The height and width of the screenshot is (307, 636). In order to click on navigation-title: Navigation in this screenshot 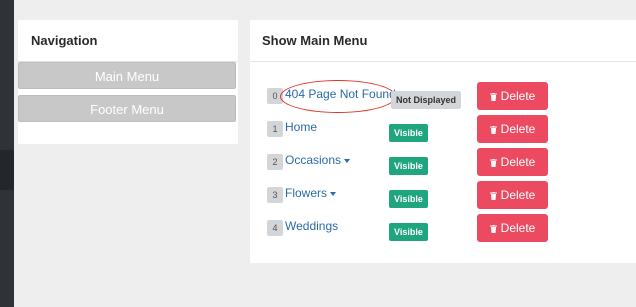, I will do `click(128, 41)`.